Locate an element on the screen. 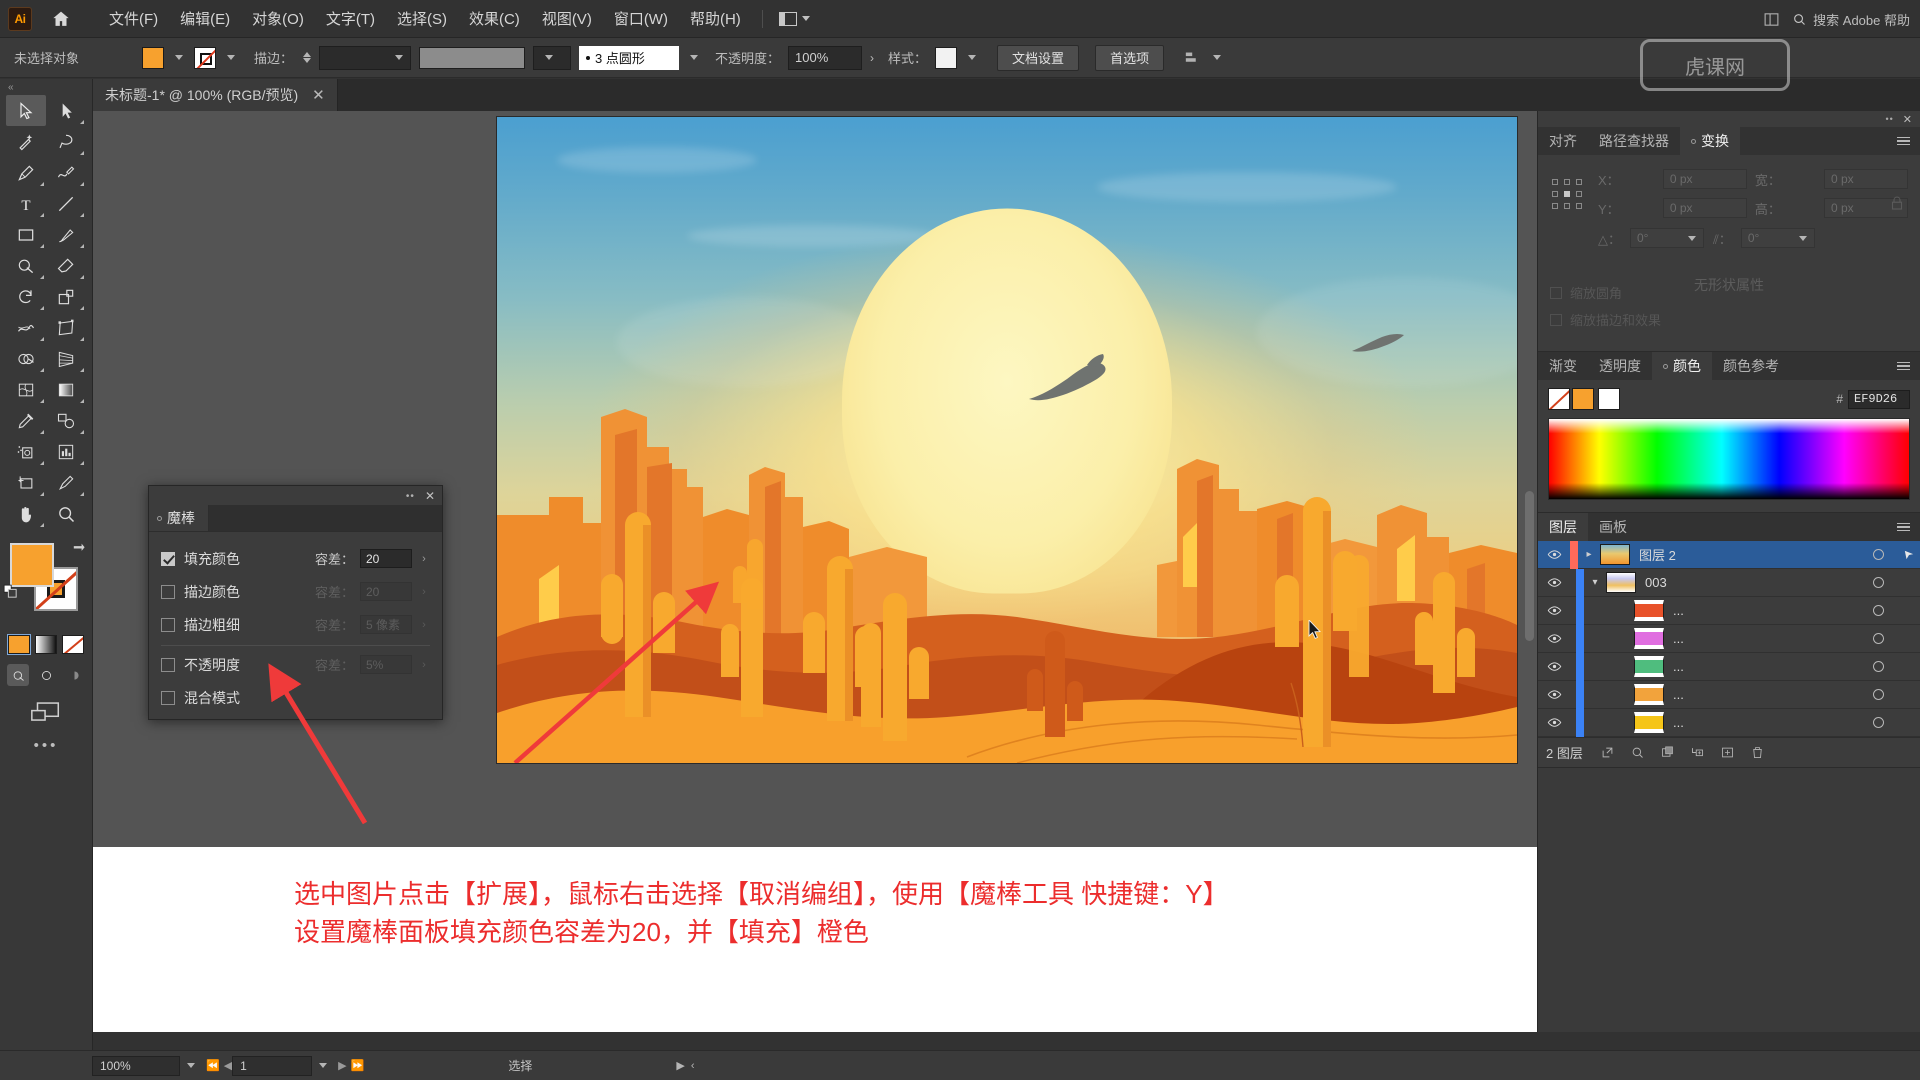 This screenshot has height=1080, width=1920. blending-mode-checkbox is located at coordinates (168, 697).